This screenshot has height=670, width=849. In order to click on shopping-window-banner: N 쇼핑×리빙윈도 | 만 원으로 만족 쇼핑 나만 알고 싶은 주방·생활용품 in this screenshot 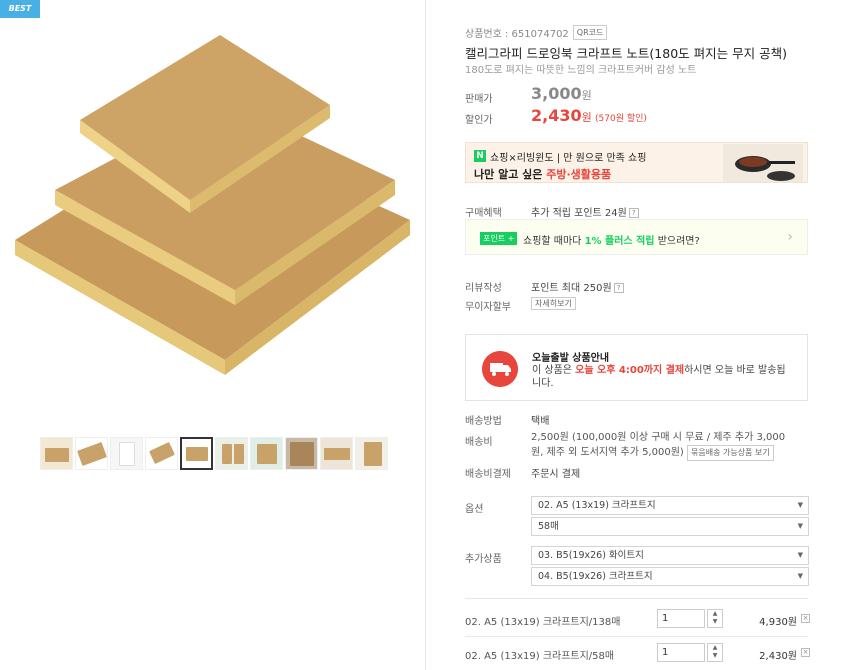, I will do `click(636, 162)`.